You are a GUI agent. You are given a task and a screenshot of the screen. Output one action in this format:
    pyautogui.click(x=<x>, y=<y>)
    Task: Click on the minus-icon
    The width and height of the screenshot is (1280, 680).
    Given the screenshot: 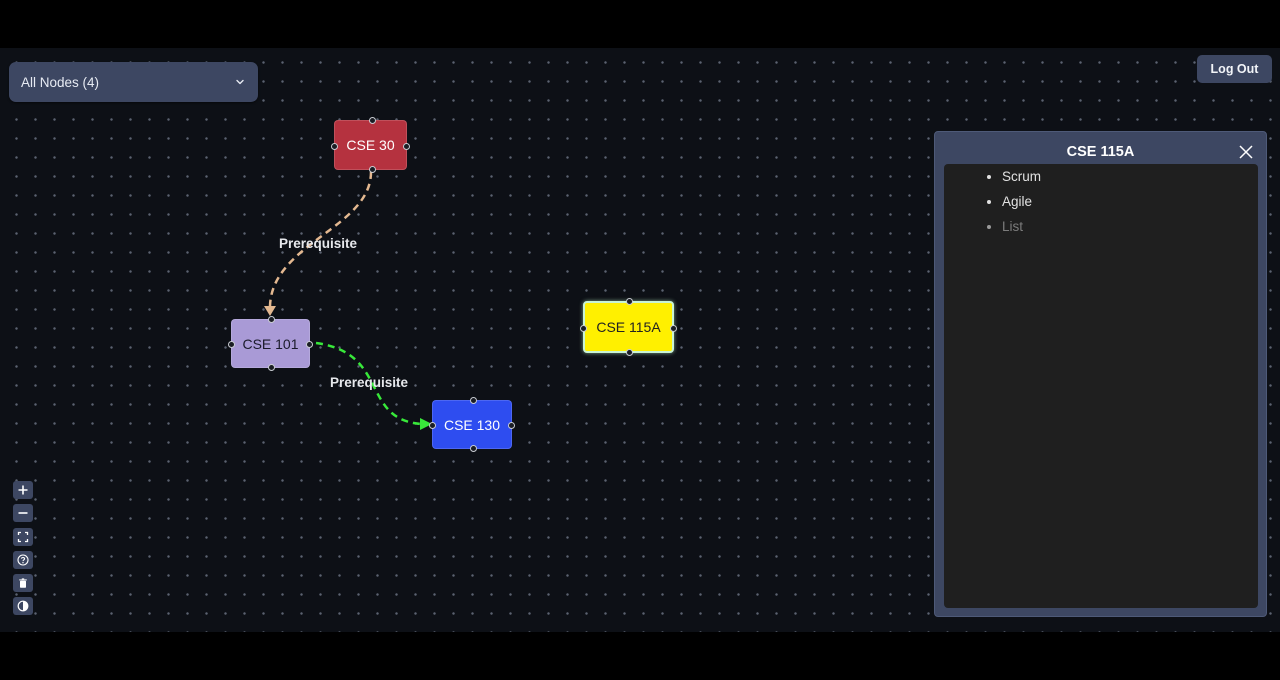 What is the action you would take?
    pyautogui.click(x=23, y=513)
    